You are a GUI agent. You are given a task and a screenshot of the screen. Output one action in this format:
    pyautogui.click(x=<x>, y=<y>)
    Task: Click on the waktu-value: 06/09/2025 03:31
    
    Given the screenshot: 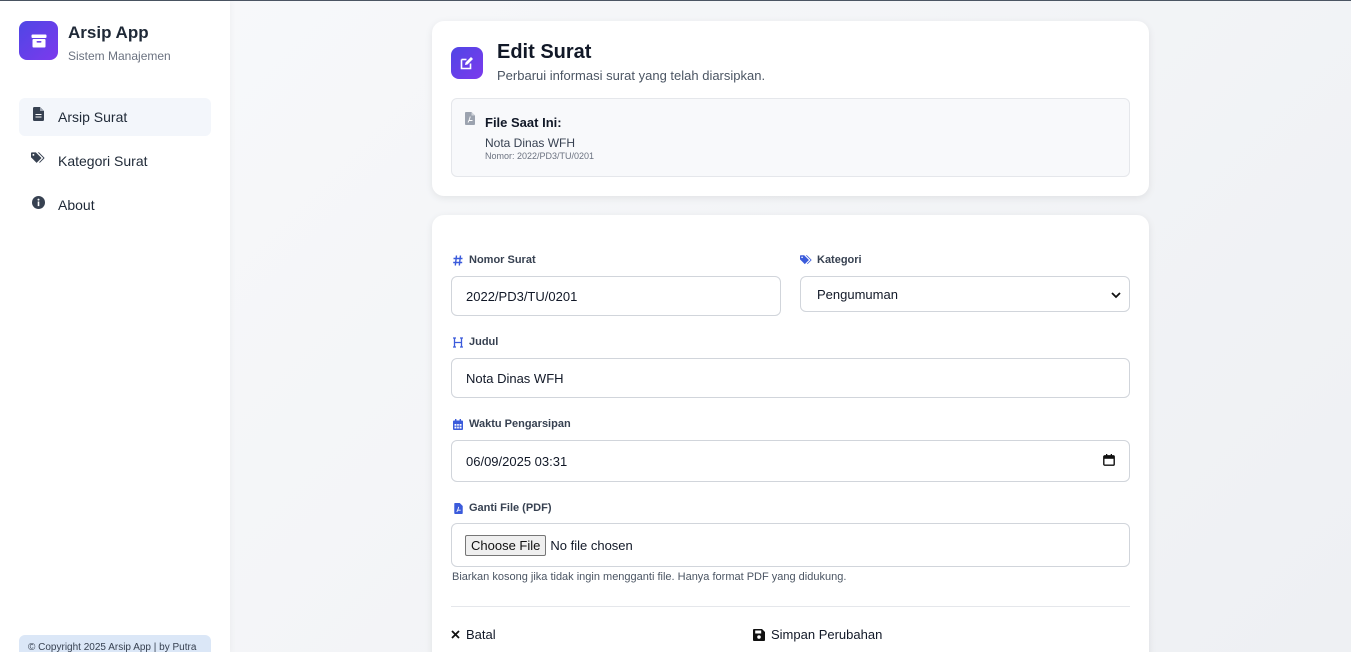 What is the action you would take?
    pyautogui.click(x=517, y=461)
    